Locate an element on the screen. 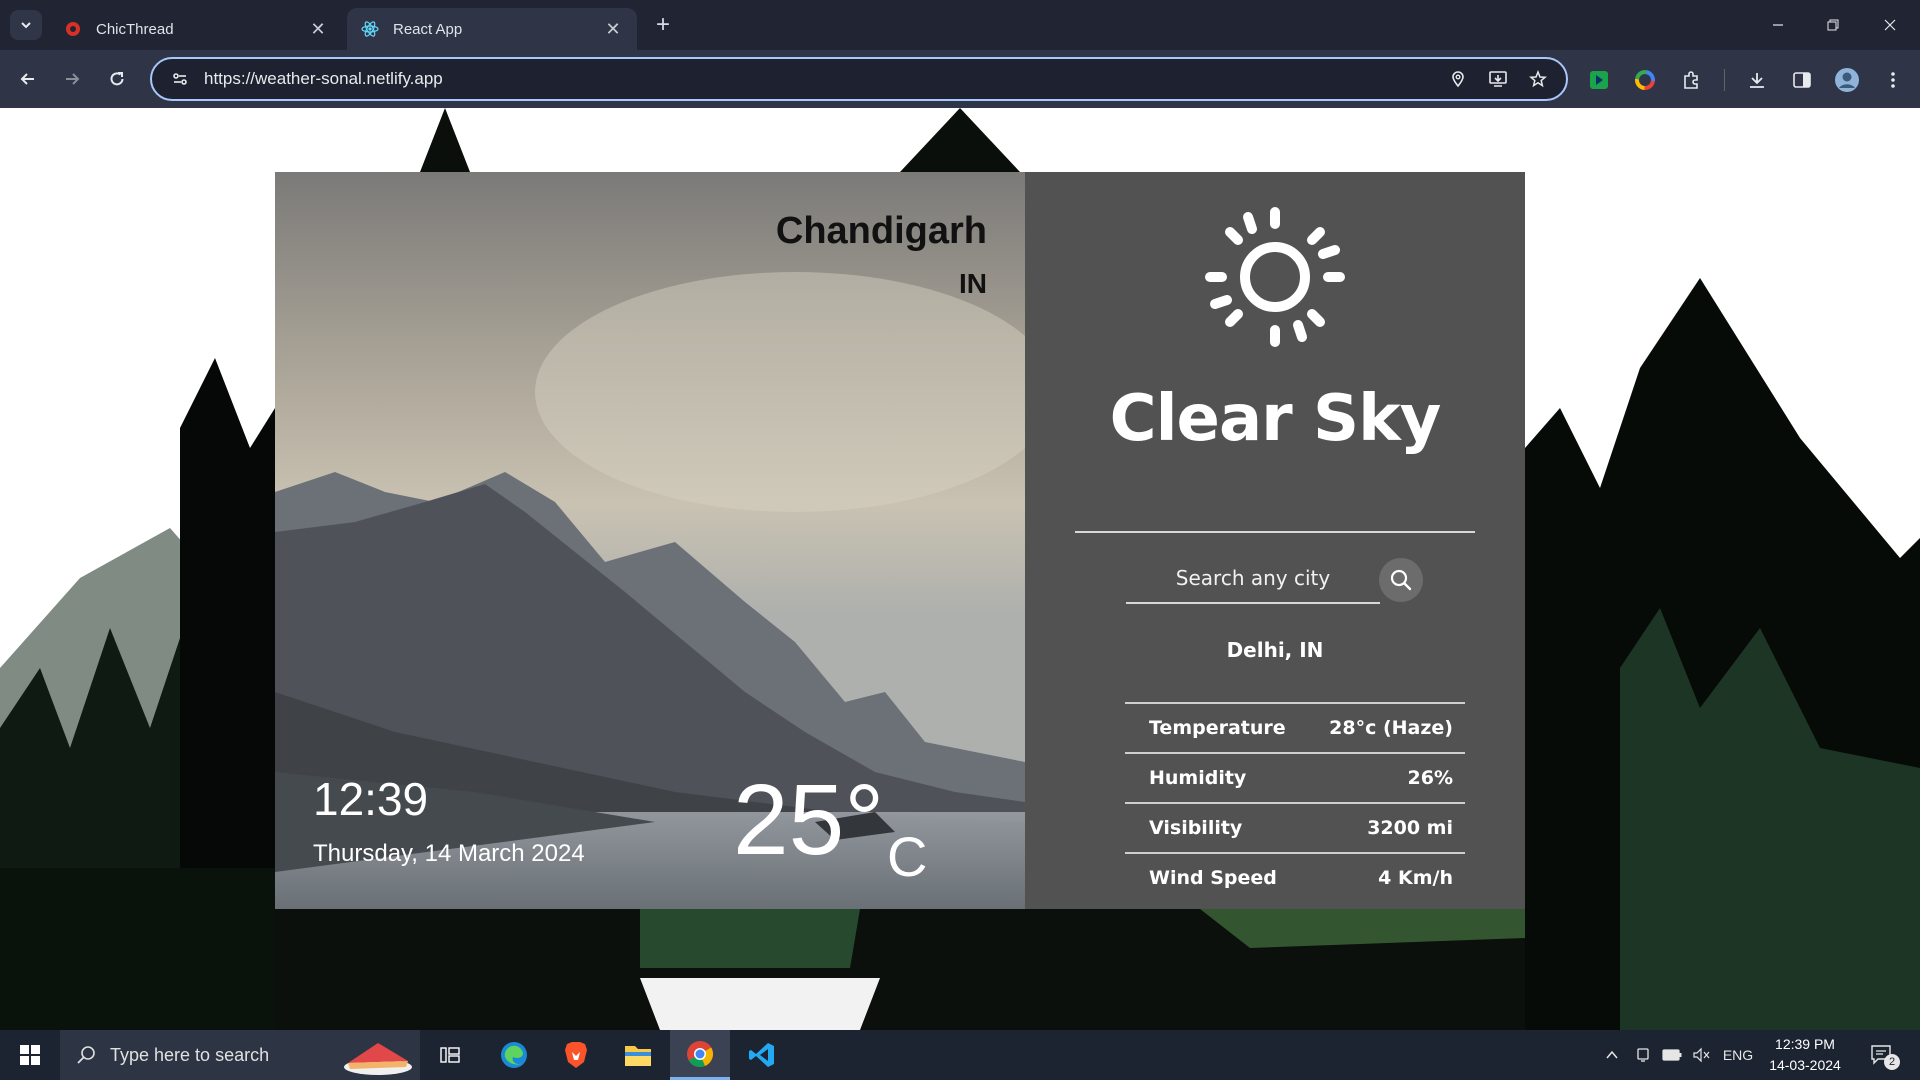 The image size is (1920, 1080). device-icon is located at coordinates (1643, 1055).